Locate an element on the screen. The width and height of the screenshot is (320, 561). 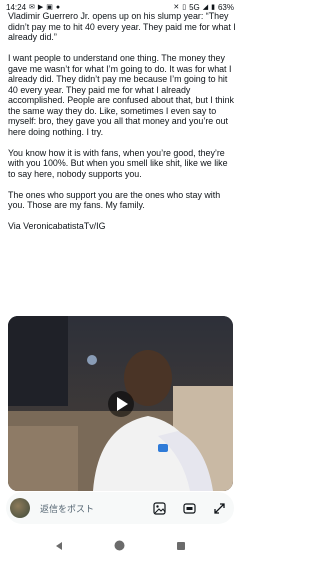
avatar is located at coordinates (20, 508).